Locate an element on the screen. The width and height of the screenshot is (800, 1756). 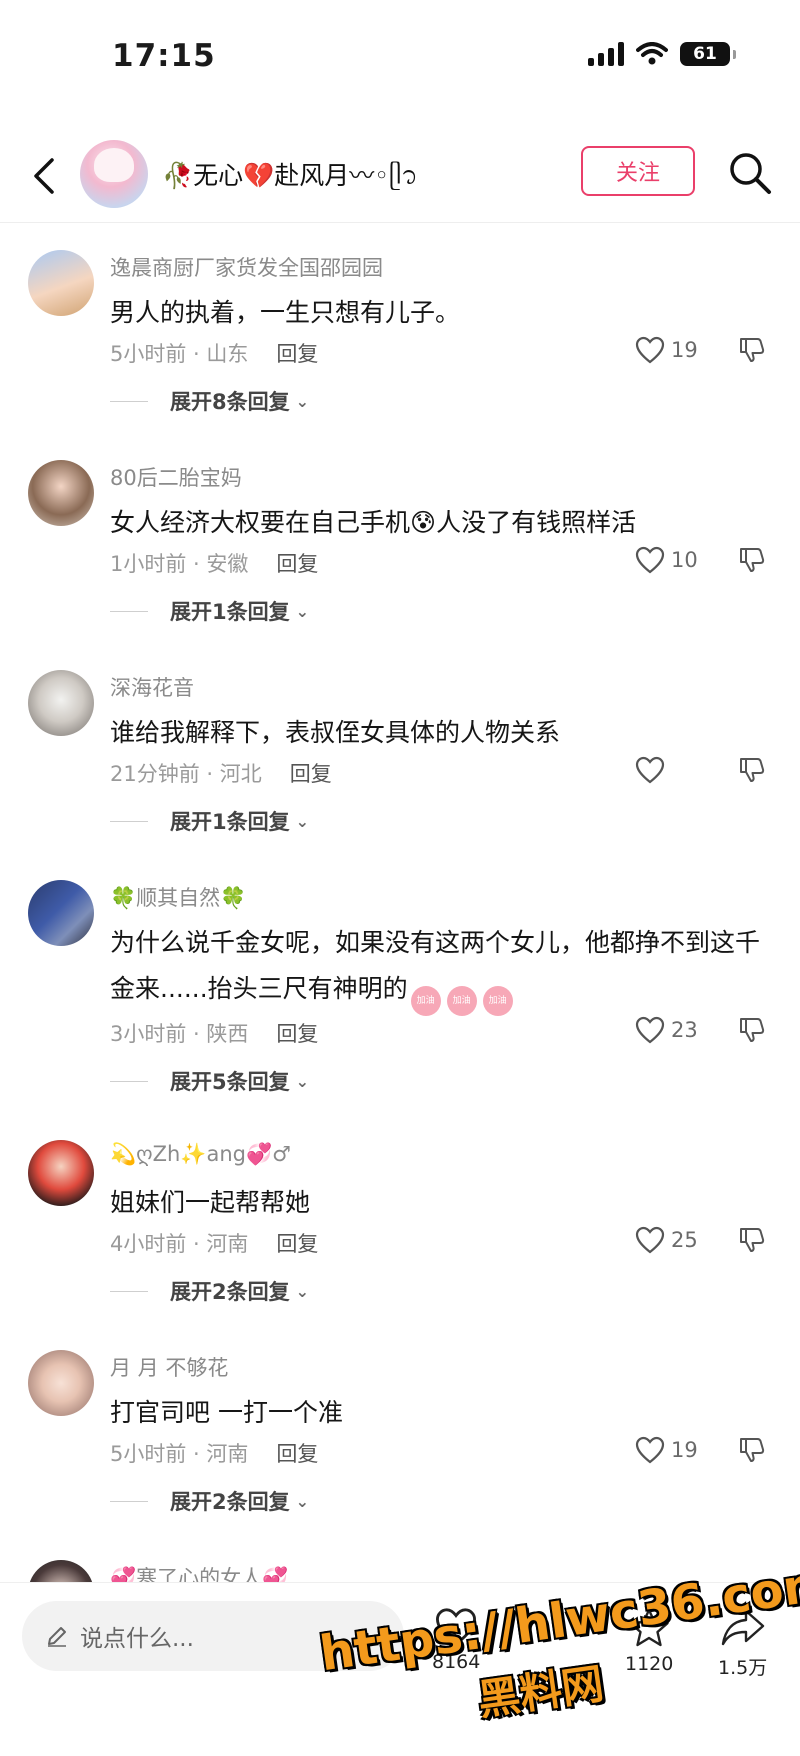
back-button is located at coordinates (44, 176).